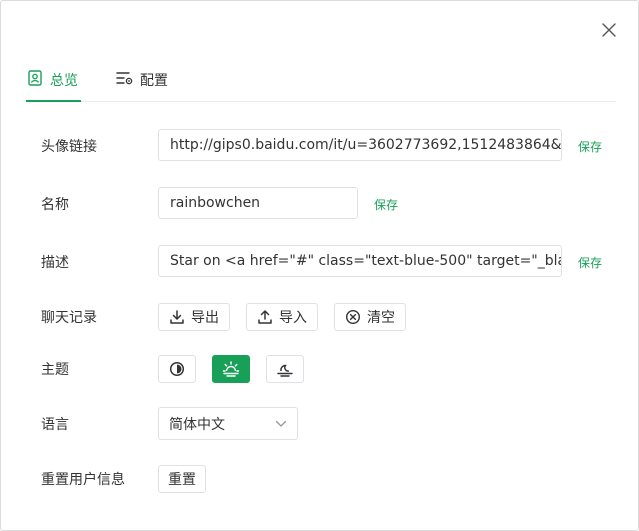 Image resolution: width=639 pixels, height=531 pixels. I want to click on import-button: 导入, so click(282, 317).